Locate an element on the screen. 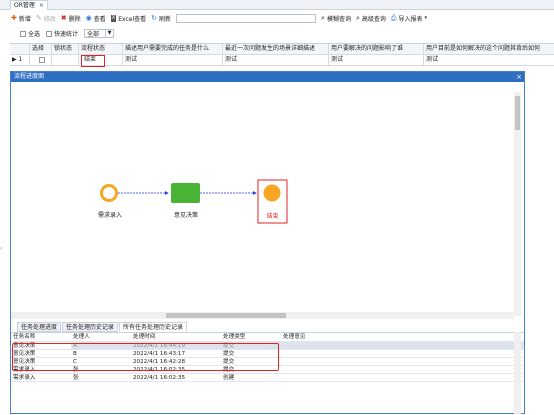 This screenshot has height=415, width=554. table-row: 需求录入 张 2022/4/1 16:02:35 创建 is located at coordinates (267, 378).